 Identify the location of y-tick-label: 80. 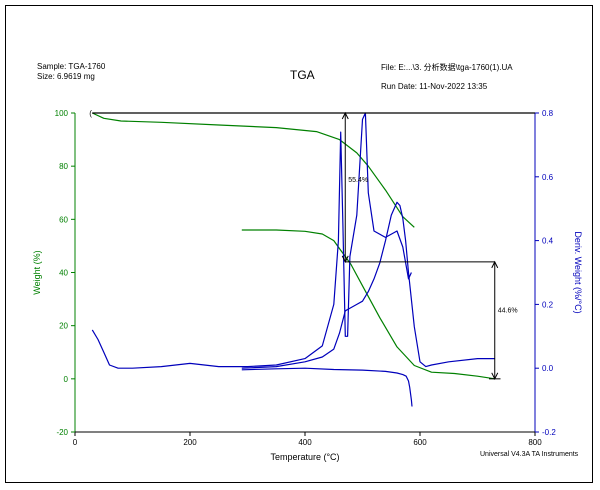
(63, 166).